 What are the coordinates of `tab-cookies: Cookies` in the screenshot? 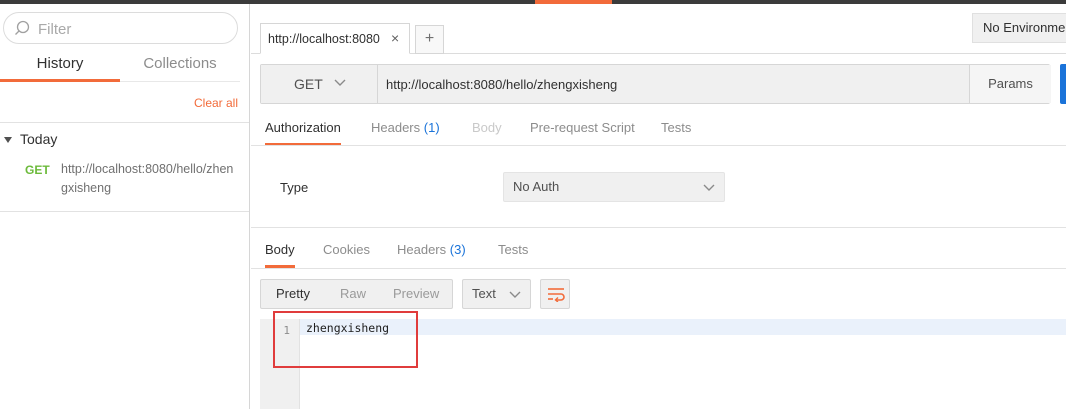 It's located at (346, 252).